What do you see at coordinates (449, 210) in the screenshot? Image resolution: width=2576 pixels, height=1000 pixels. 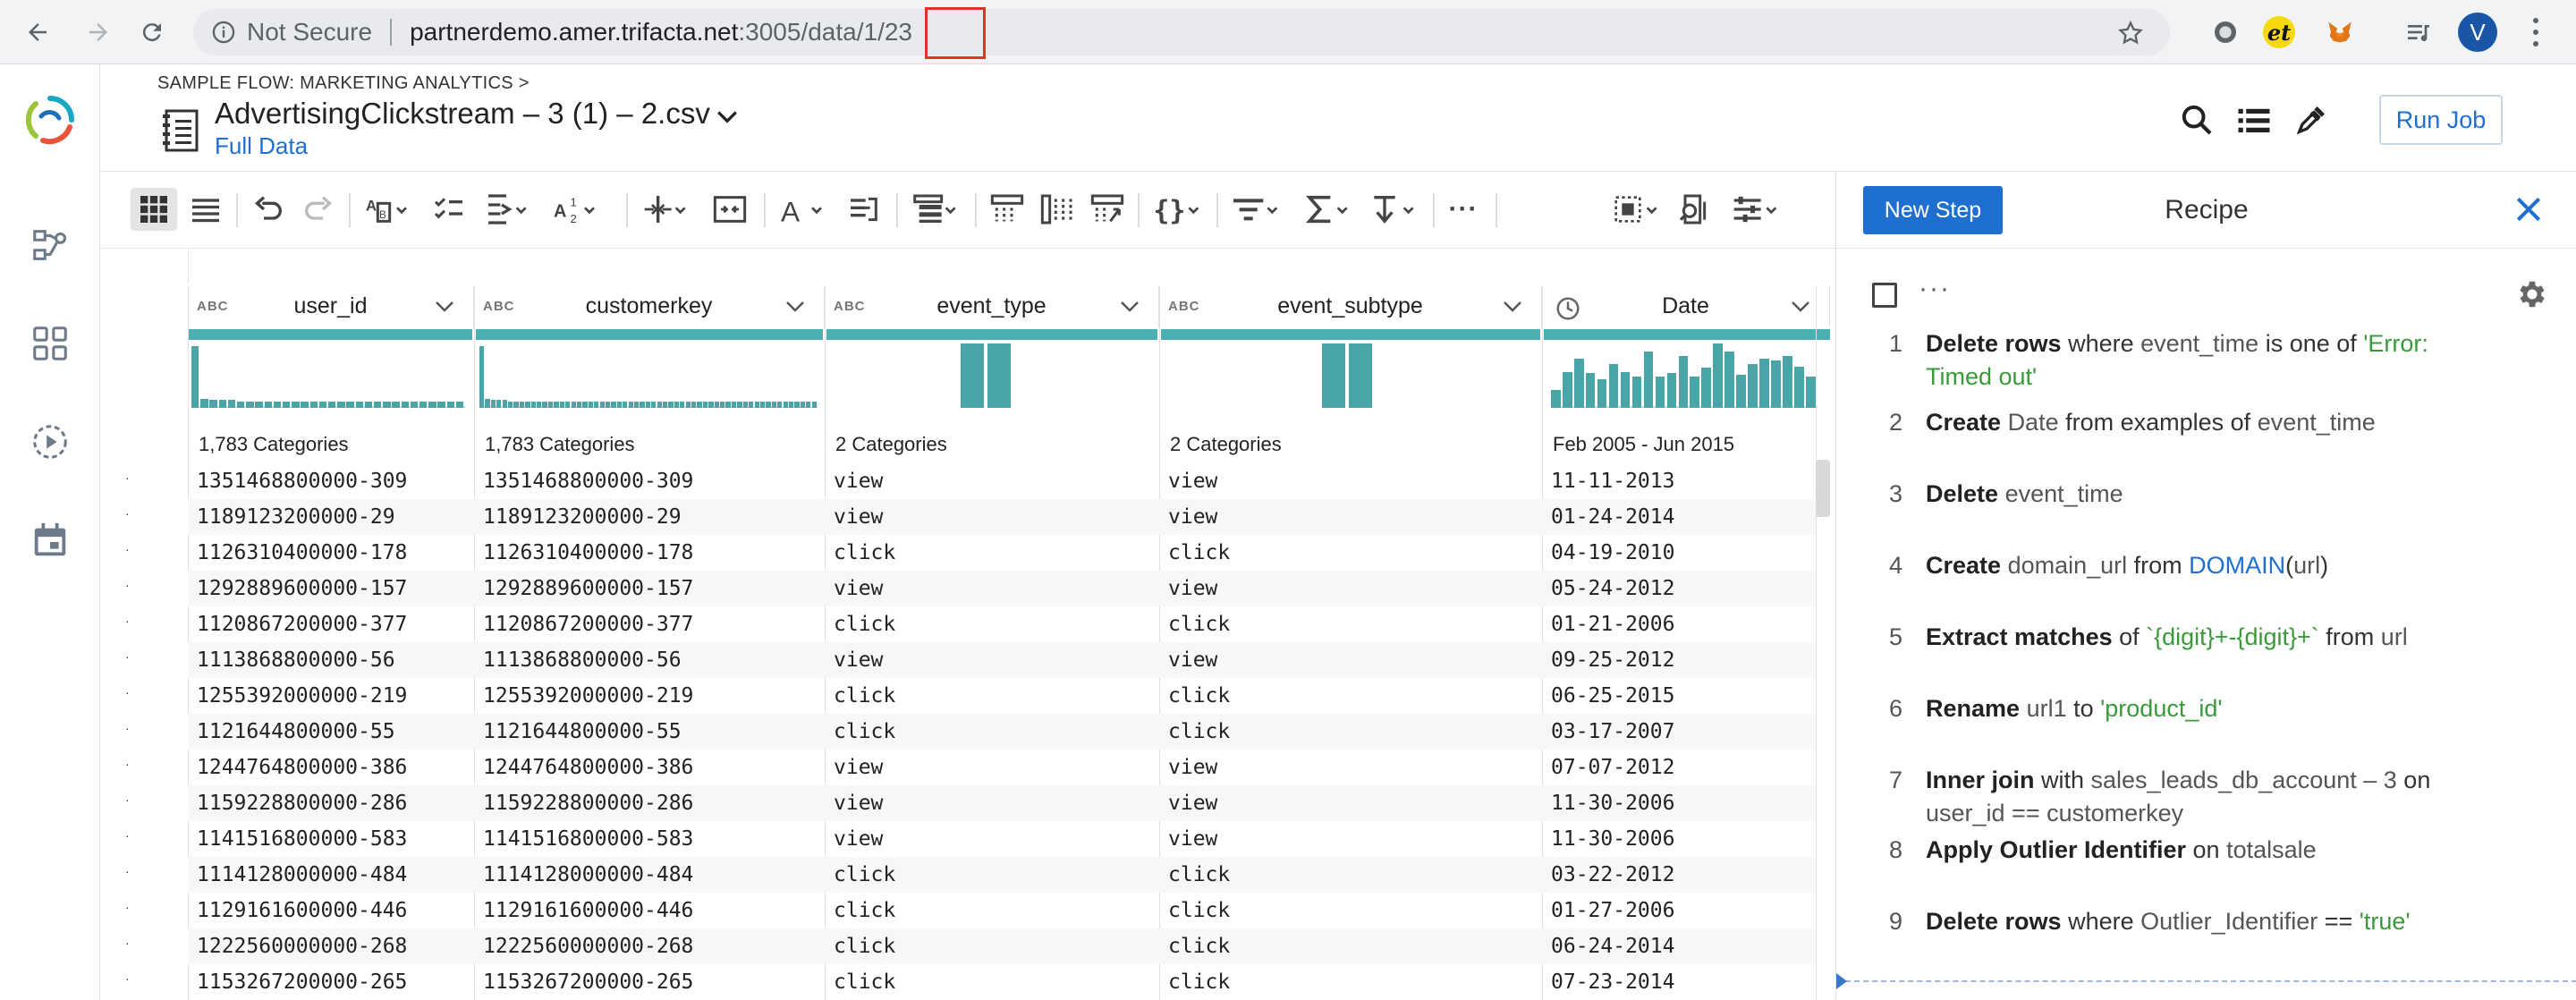 I see `check-list-icon` at bounding box center [449, 210].